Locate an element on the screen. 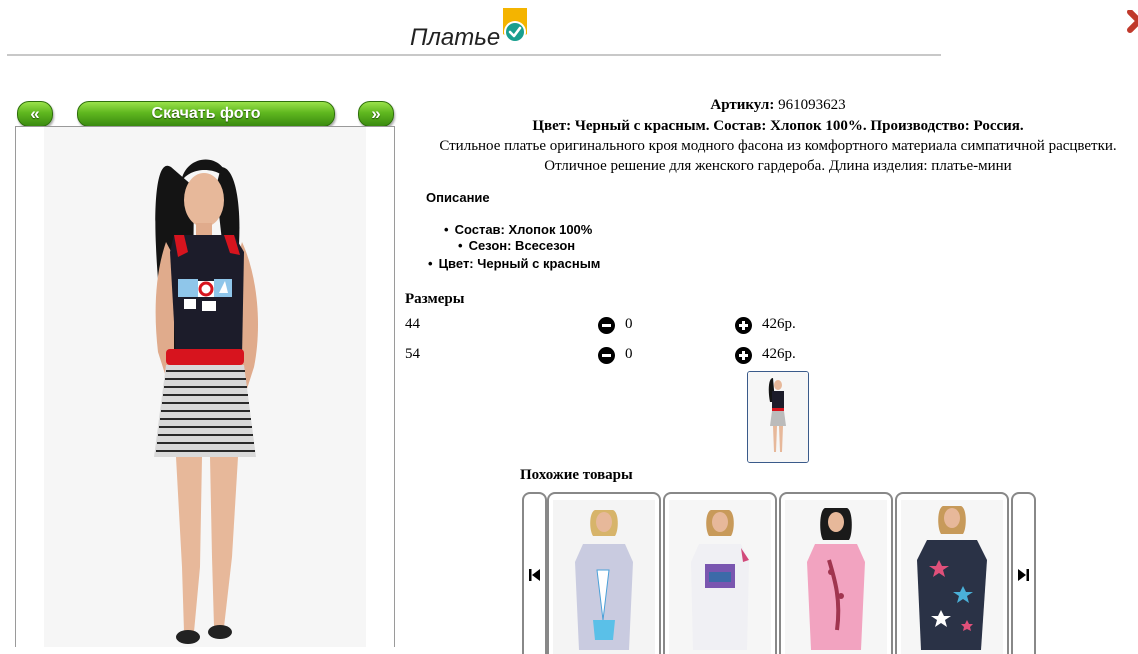 This screenshot has height=654, width=1138. size-label: 44 is located at coordinates (412, 324).